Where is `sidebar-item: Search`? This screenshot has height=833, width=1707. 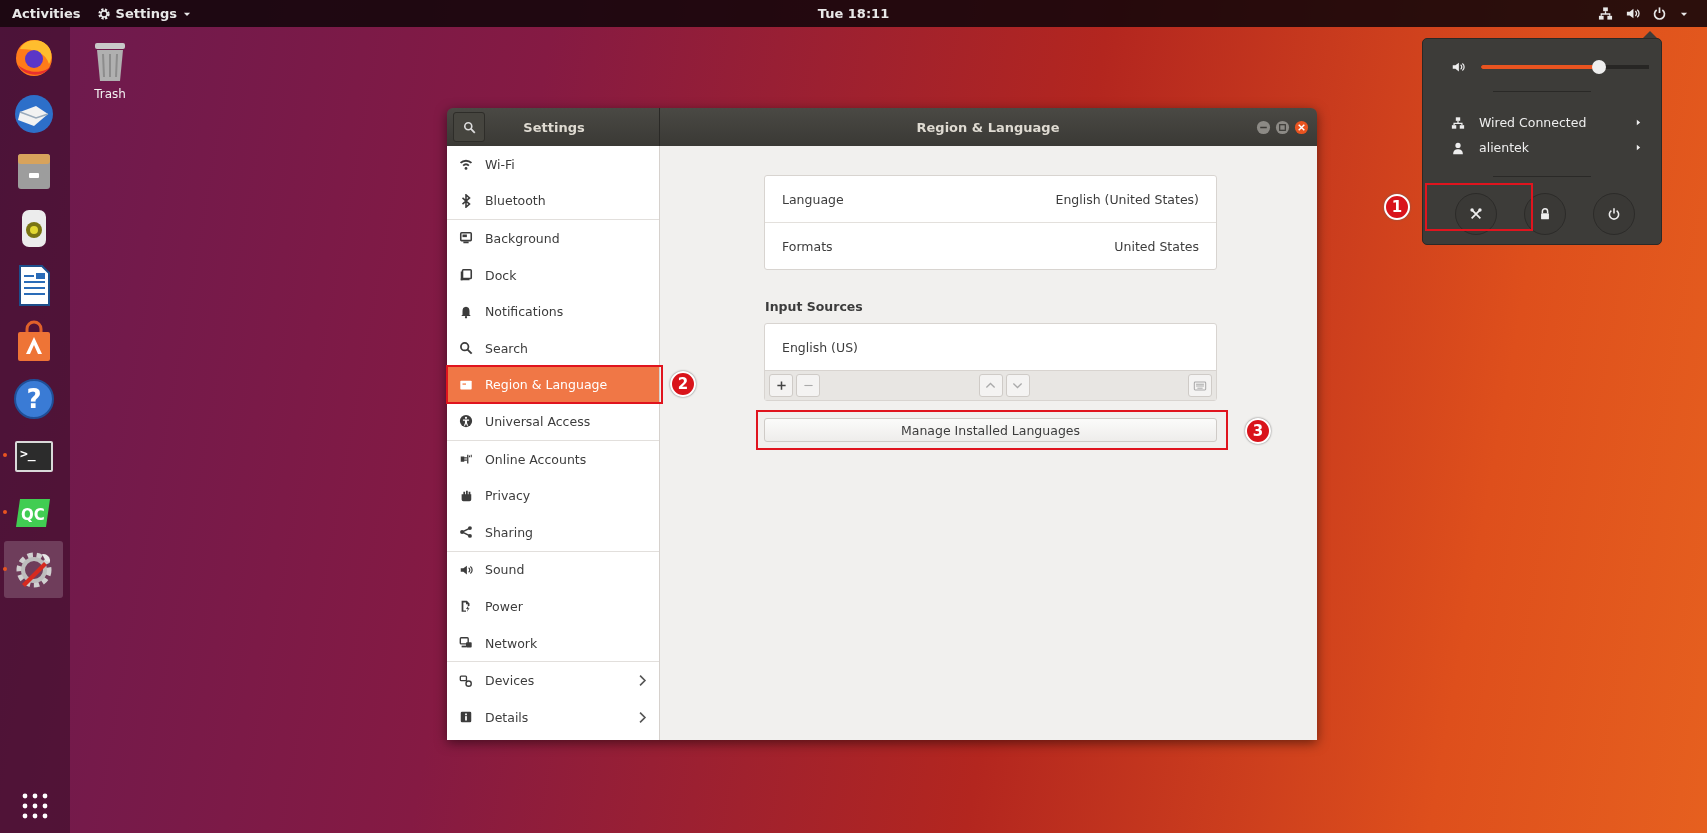
sidebar-item: Search is located at coordinates (553, 348).